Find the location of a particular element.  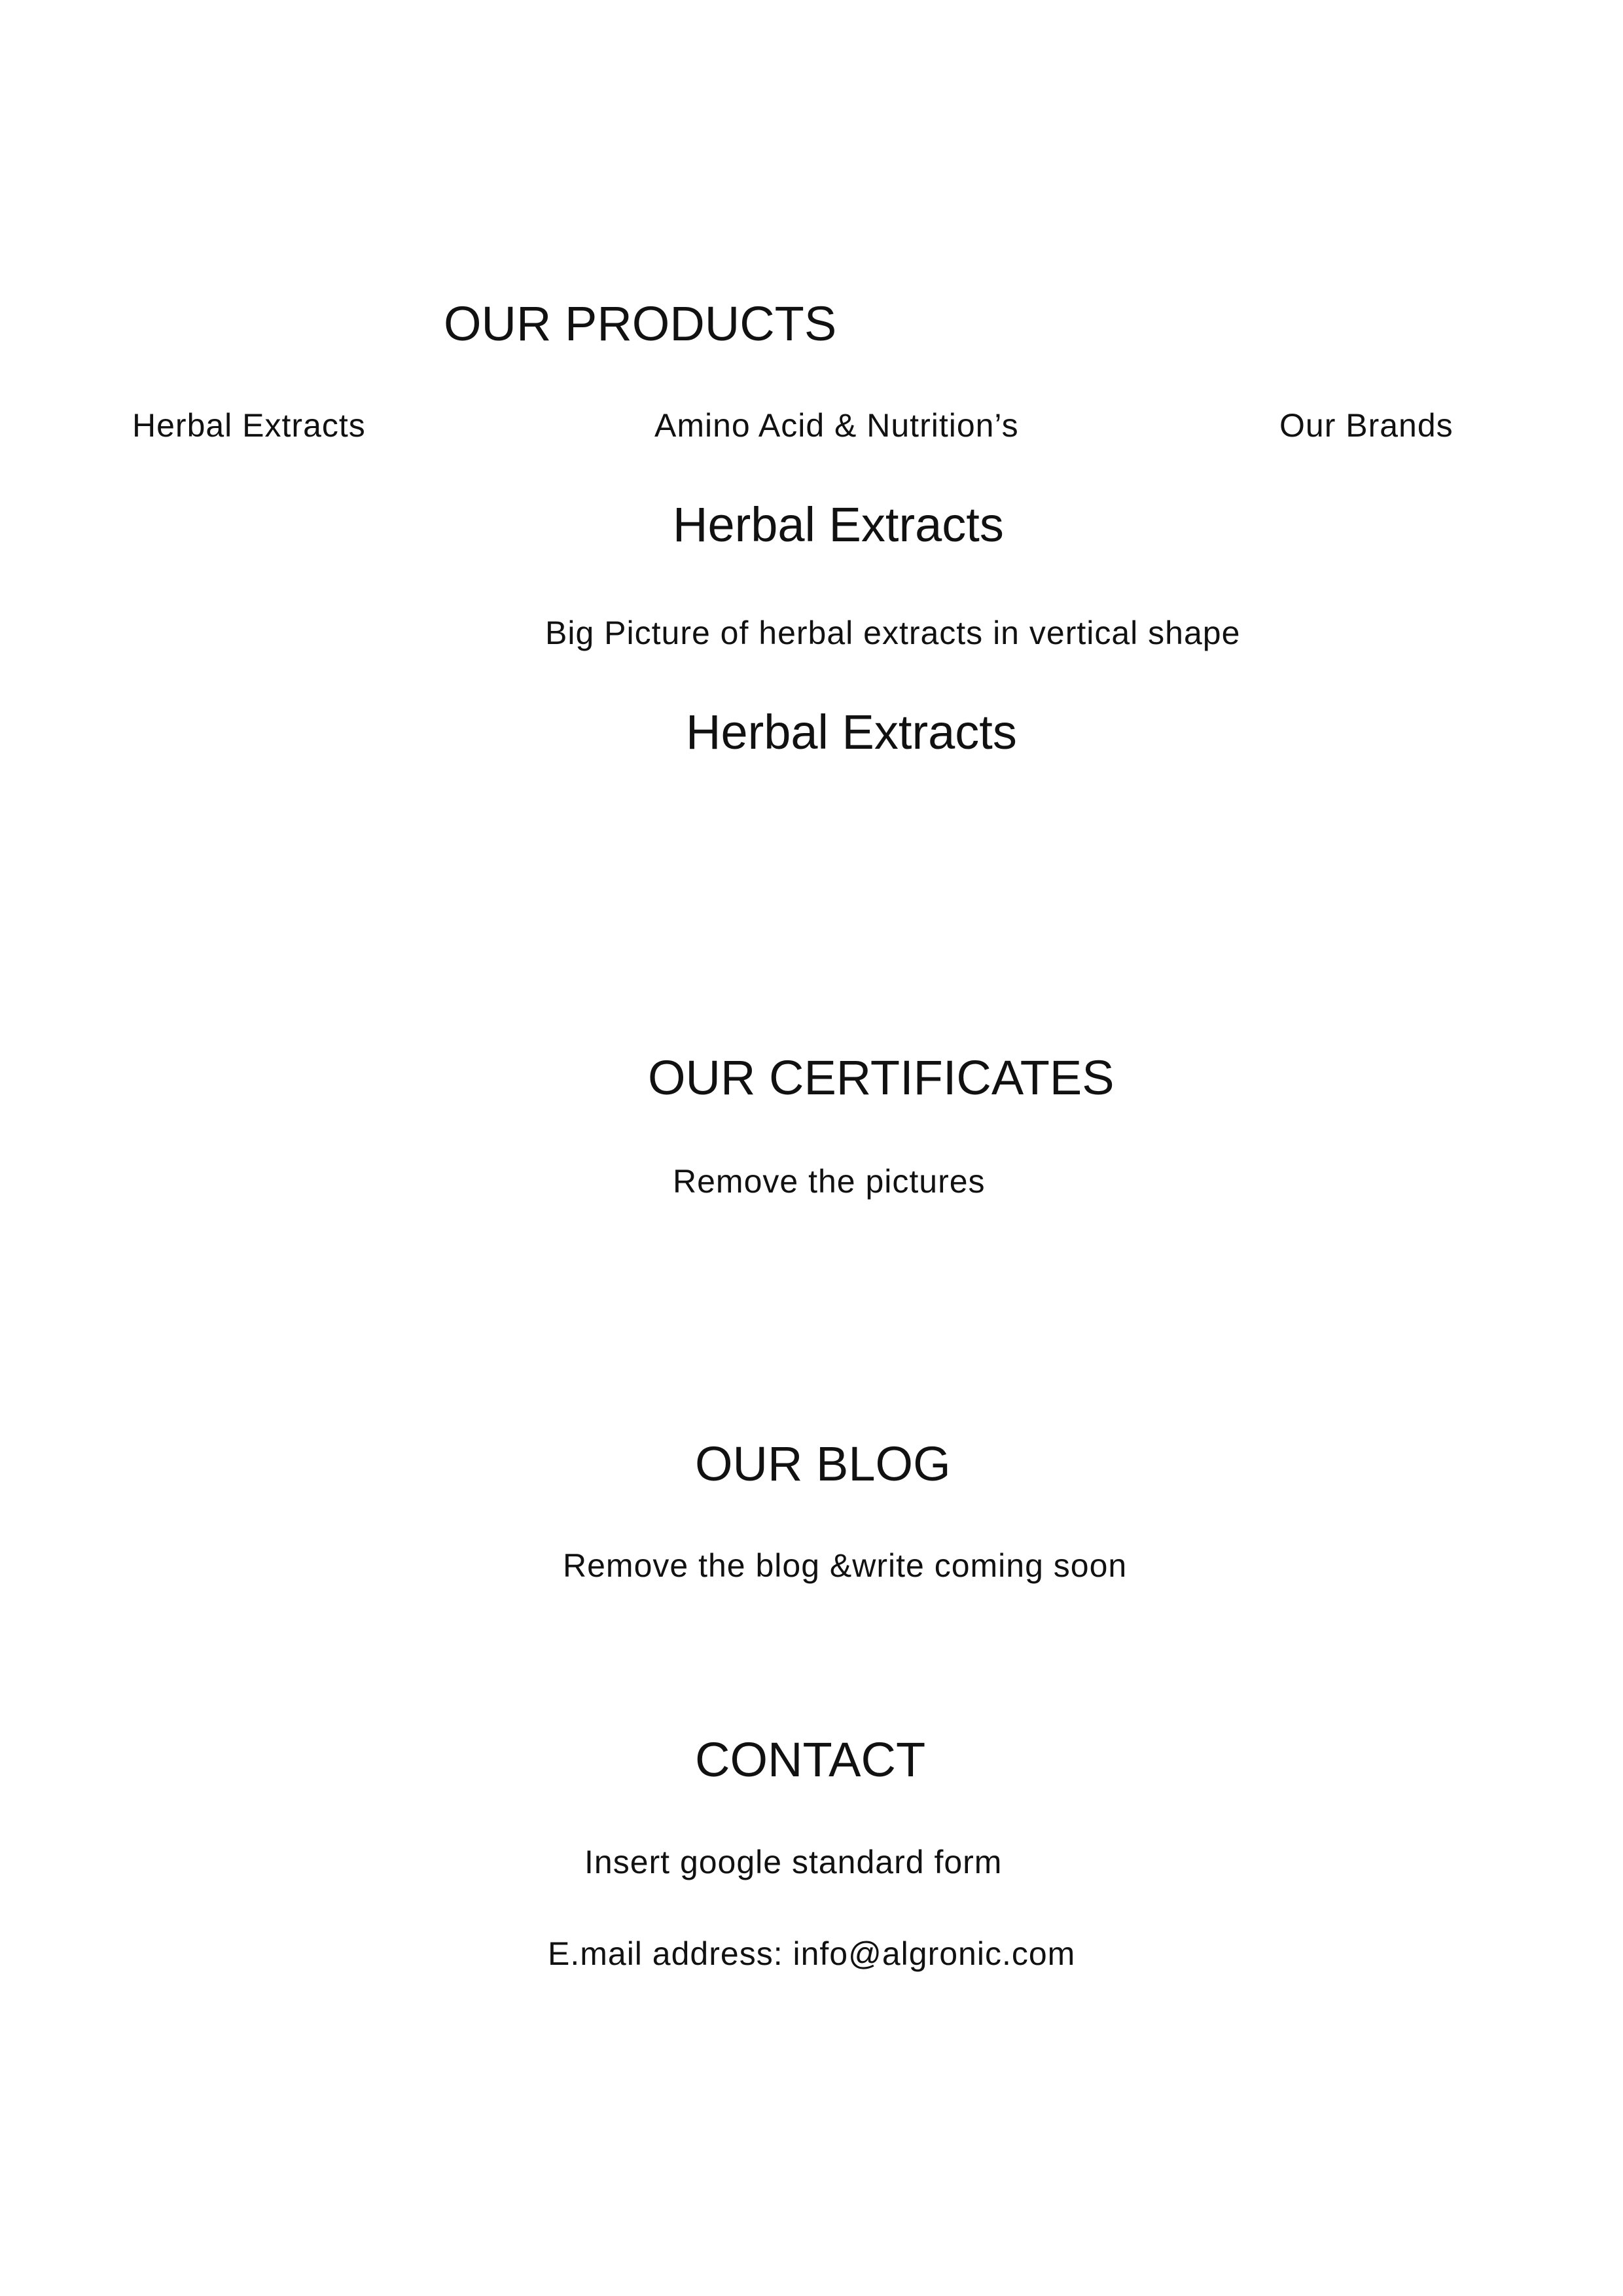

blog-note: Remove the blog &write coming soon is located at coordinates (845, 1565).